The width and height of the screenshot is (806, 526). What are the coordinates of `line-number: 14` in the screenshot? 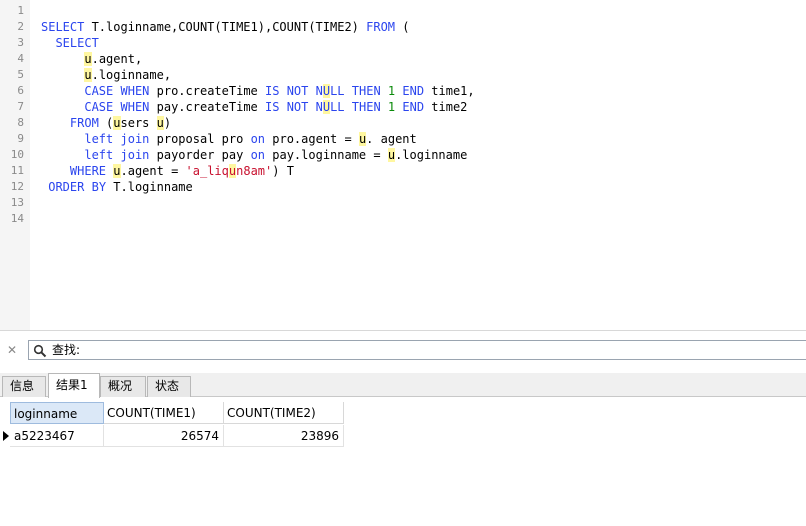 It's located at (17, 218).